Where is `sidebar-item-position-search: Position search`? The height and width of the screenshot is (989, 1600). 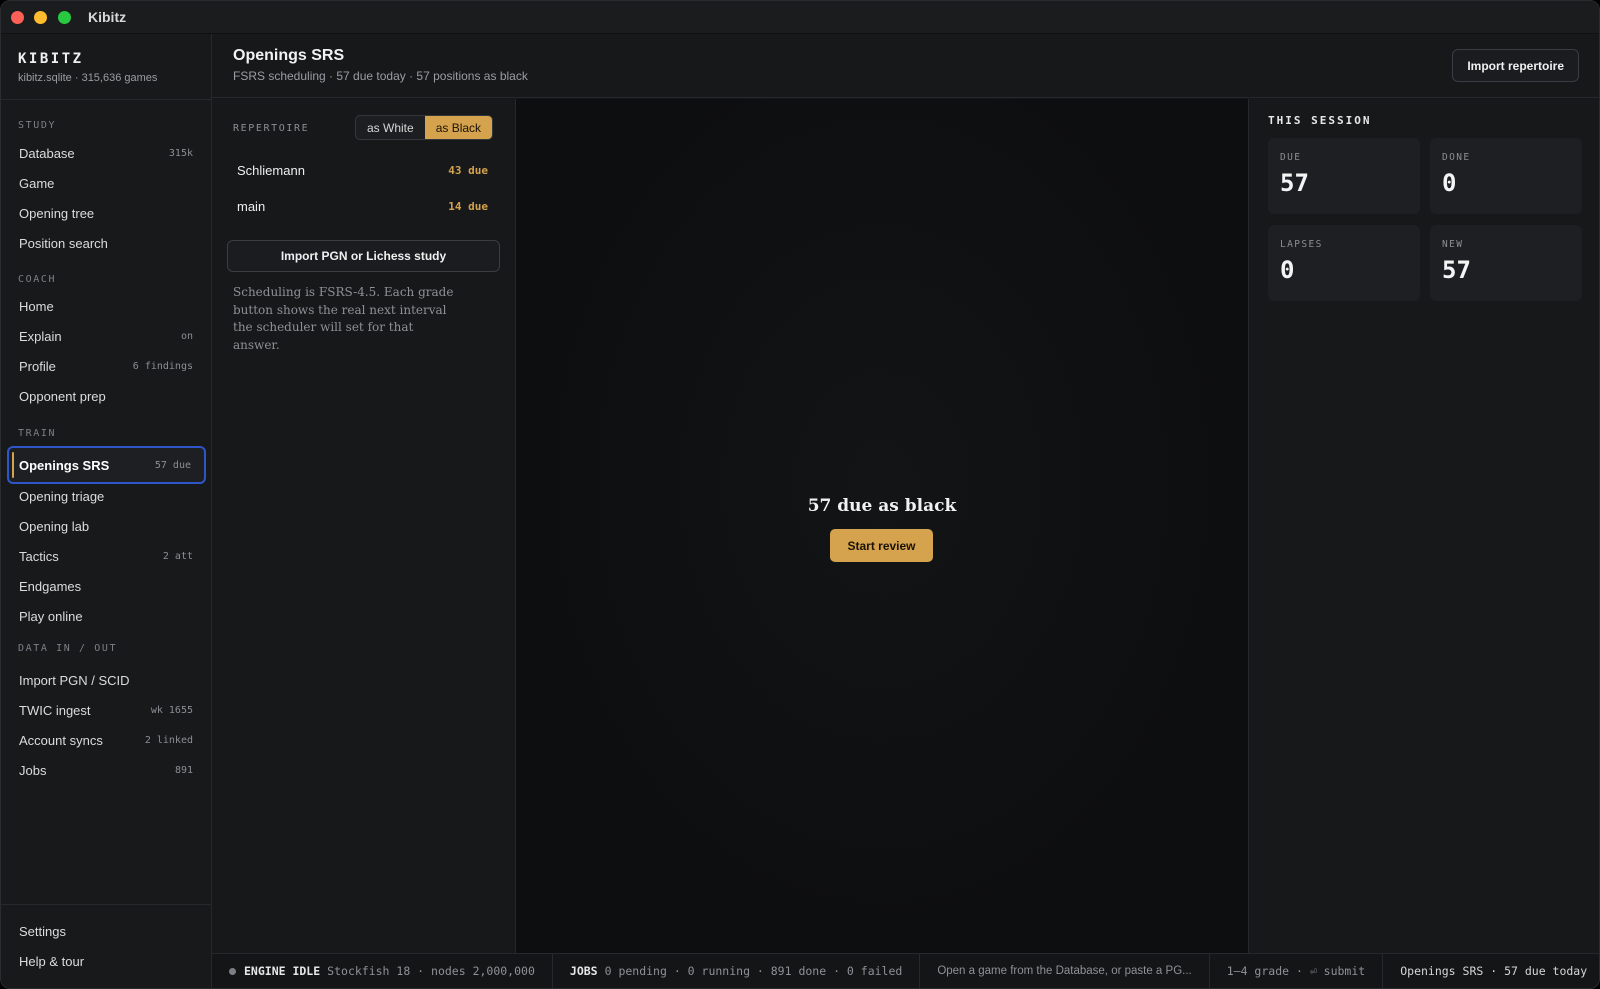
sidebar-item-position-search: Position search is located at coordinates (106, 243).